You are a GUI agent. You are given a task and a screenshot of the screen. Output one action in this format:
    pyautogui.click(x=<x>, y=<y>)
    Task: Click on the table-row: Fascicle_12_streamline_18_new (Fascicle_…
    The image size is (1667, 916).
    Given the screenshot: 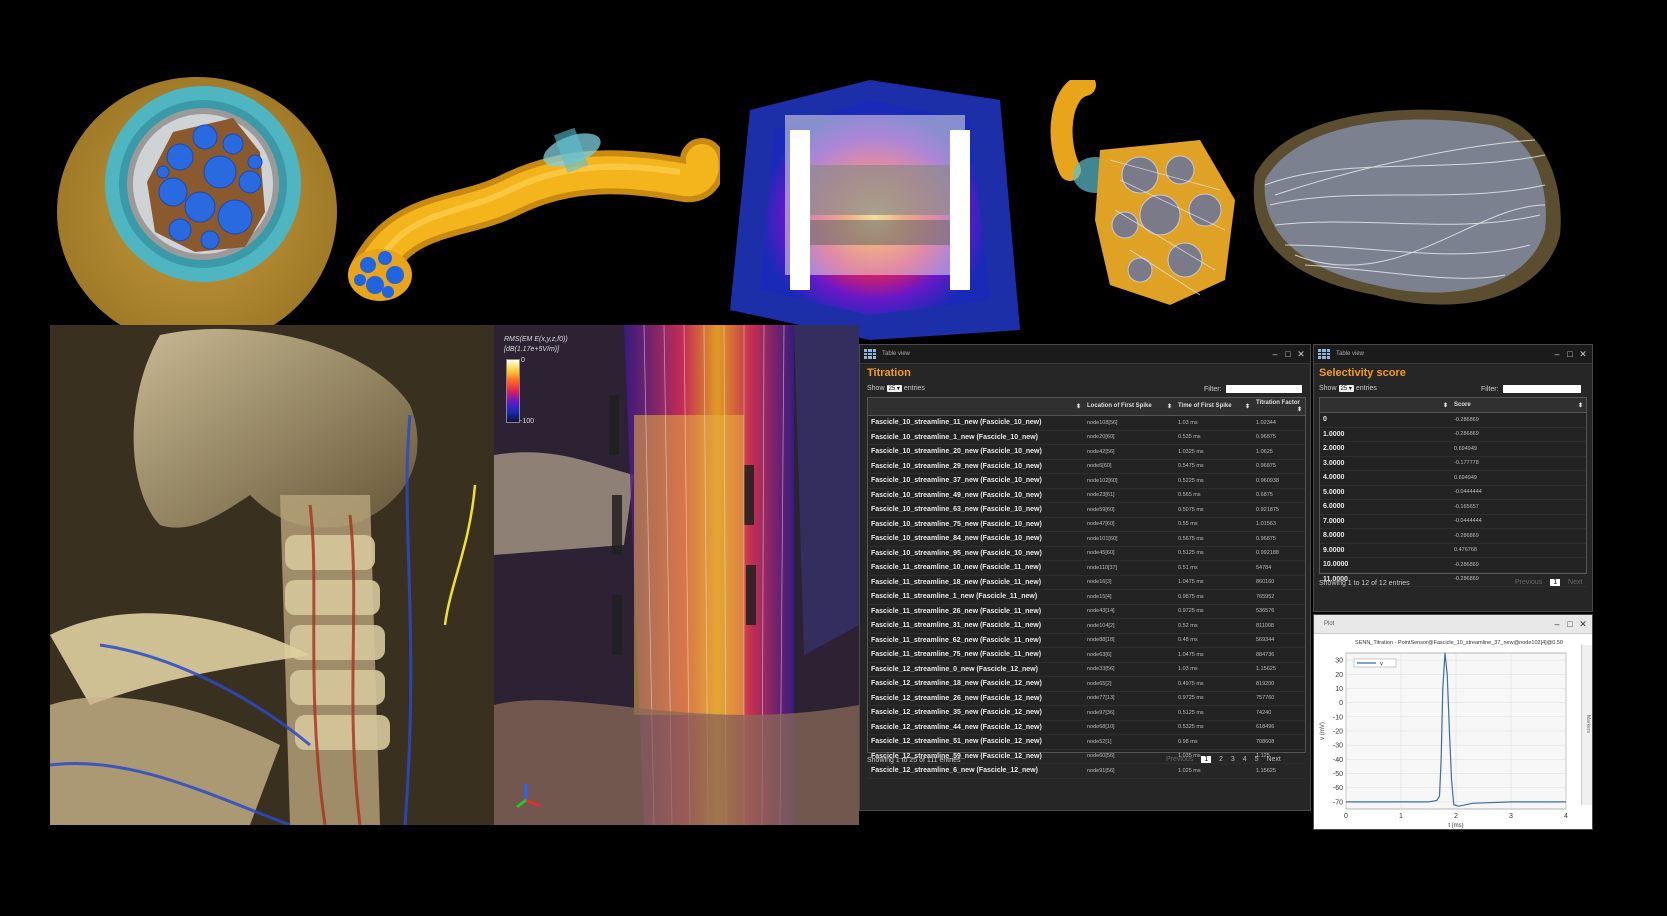 What is the action you would take?
    pyautogui.click(x=1086, y=684)
    